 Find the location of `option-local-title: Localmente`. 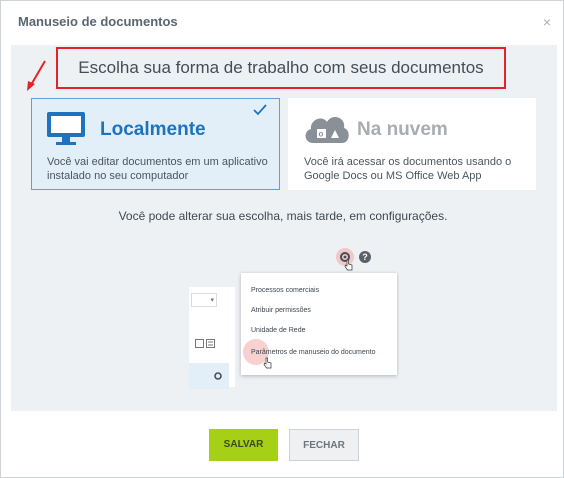

option-local-title: Localmente is located at coordinates (153, 129).